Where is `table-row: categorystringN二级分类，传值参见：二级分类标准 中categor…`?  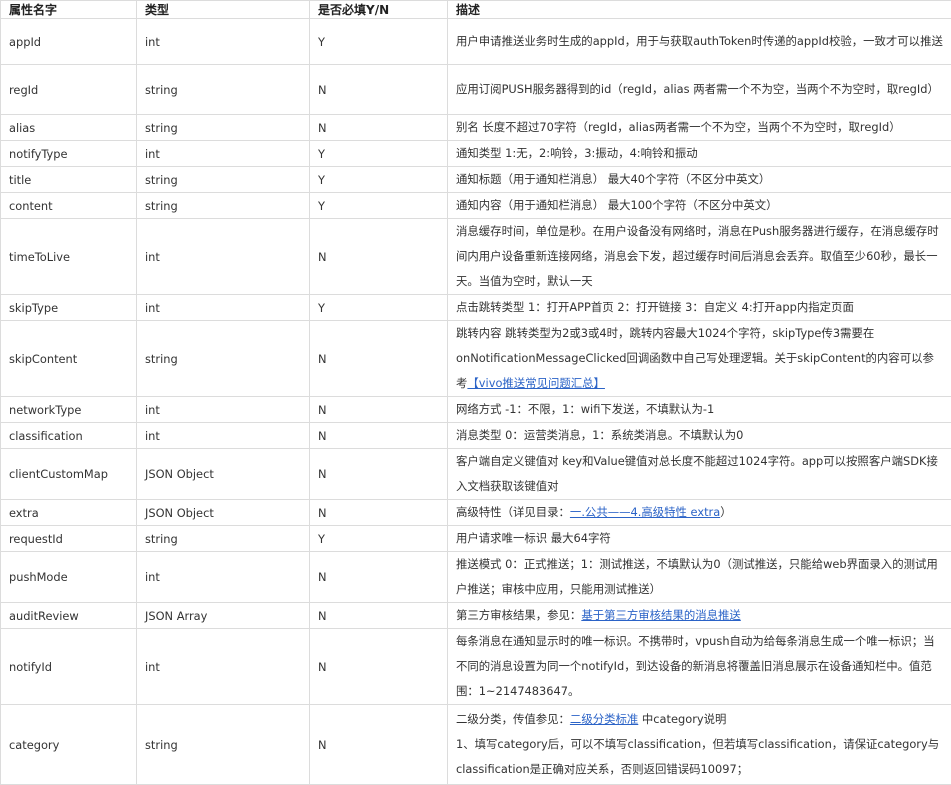 table-row: categorystringN二级分类，传值参见：二级分类标准 中categor… is located at coordinates (476, 745).